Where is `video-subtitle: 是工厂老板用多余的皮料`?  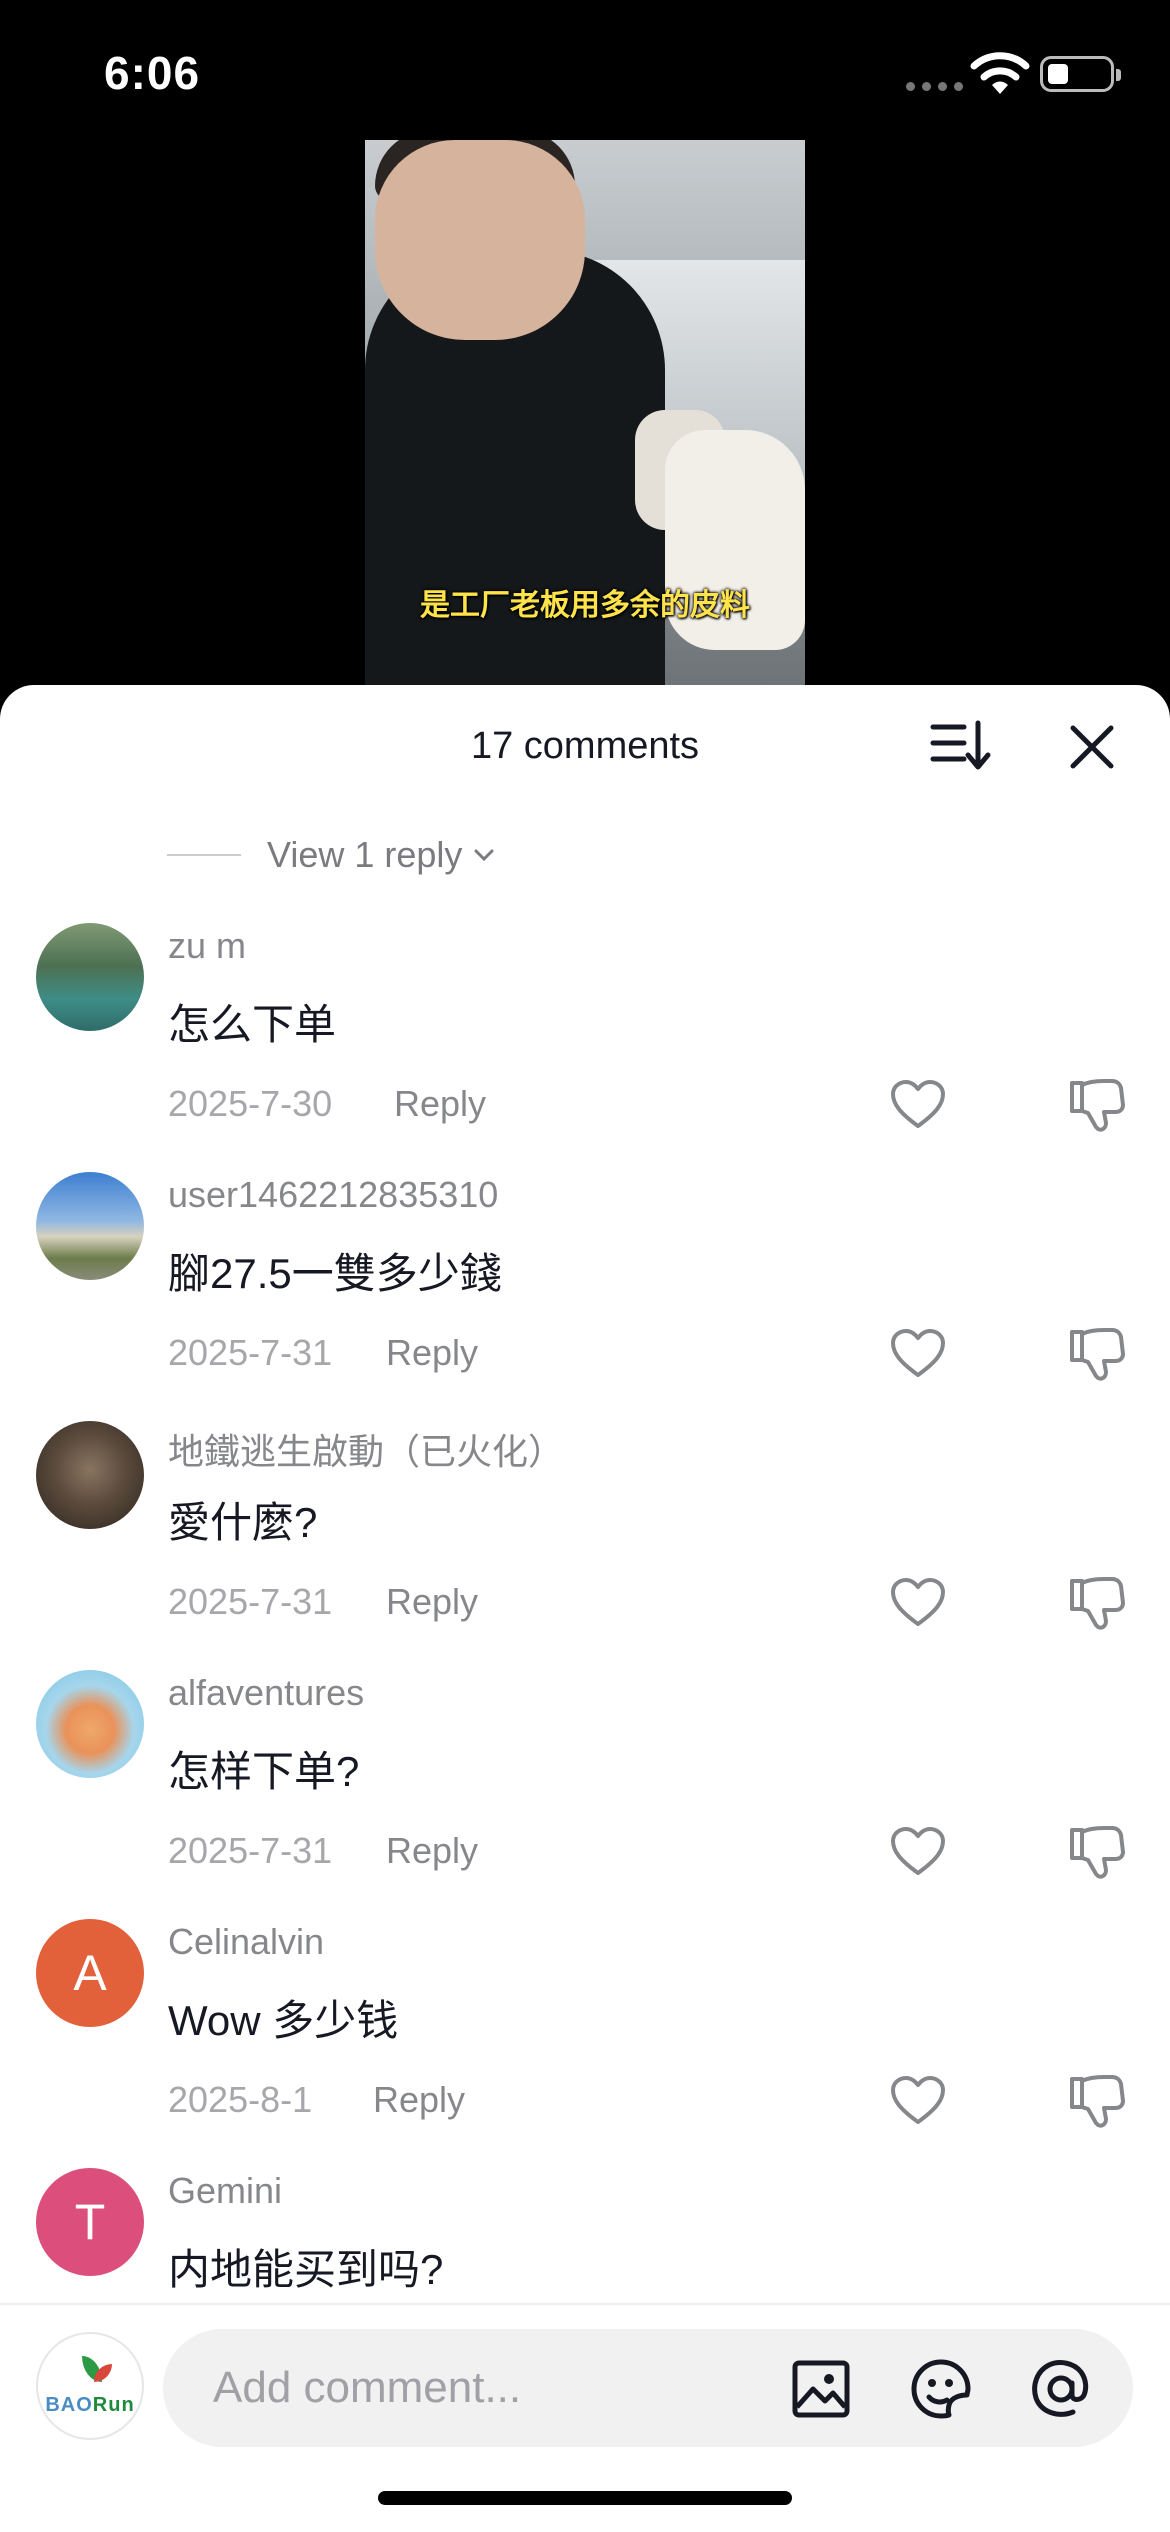 video-subtitle: 是工厂老板用多余的皮料 is located at coordinates (585, 605).